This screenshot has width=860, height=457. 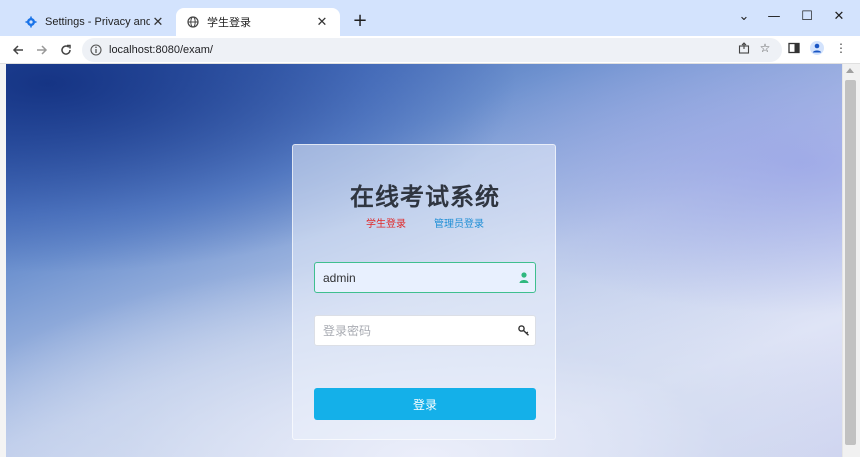 What do you see at coordinates (794, 48) in the screenshot?
I see `side-panel-icon` at bounding box center [794, 48].